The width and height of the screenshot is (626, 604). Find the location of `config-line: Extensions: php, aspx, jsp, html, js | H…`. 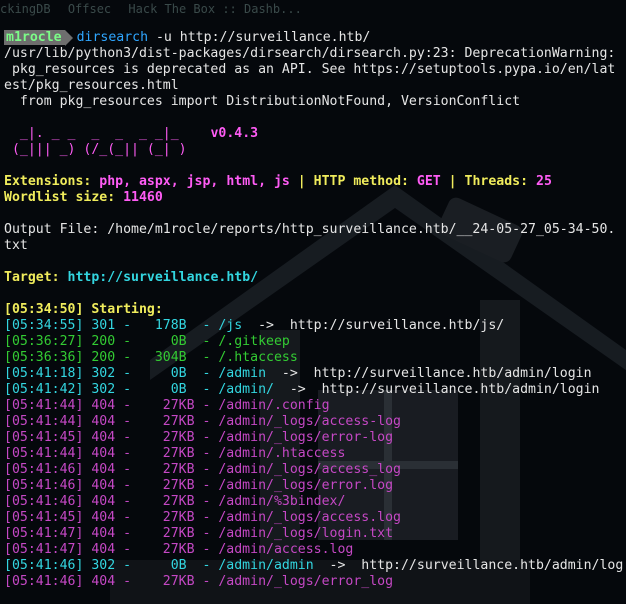

config-line: Extensions: php, aspx, jsp, html, js | H… is located at coordinates (278, 182).